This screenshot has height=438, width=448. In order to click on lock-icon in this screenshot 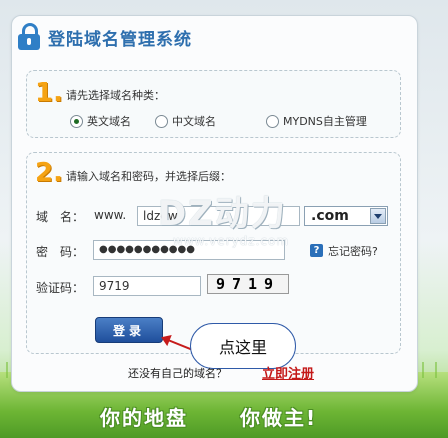, I will do `click(29, 37)`.